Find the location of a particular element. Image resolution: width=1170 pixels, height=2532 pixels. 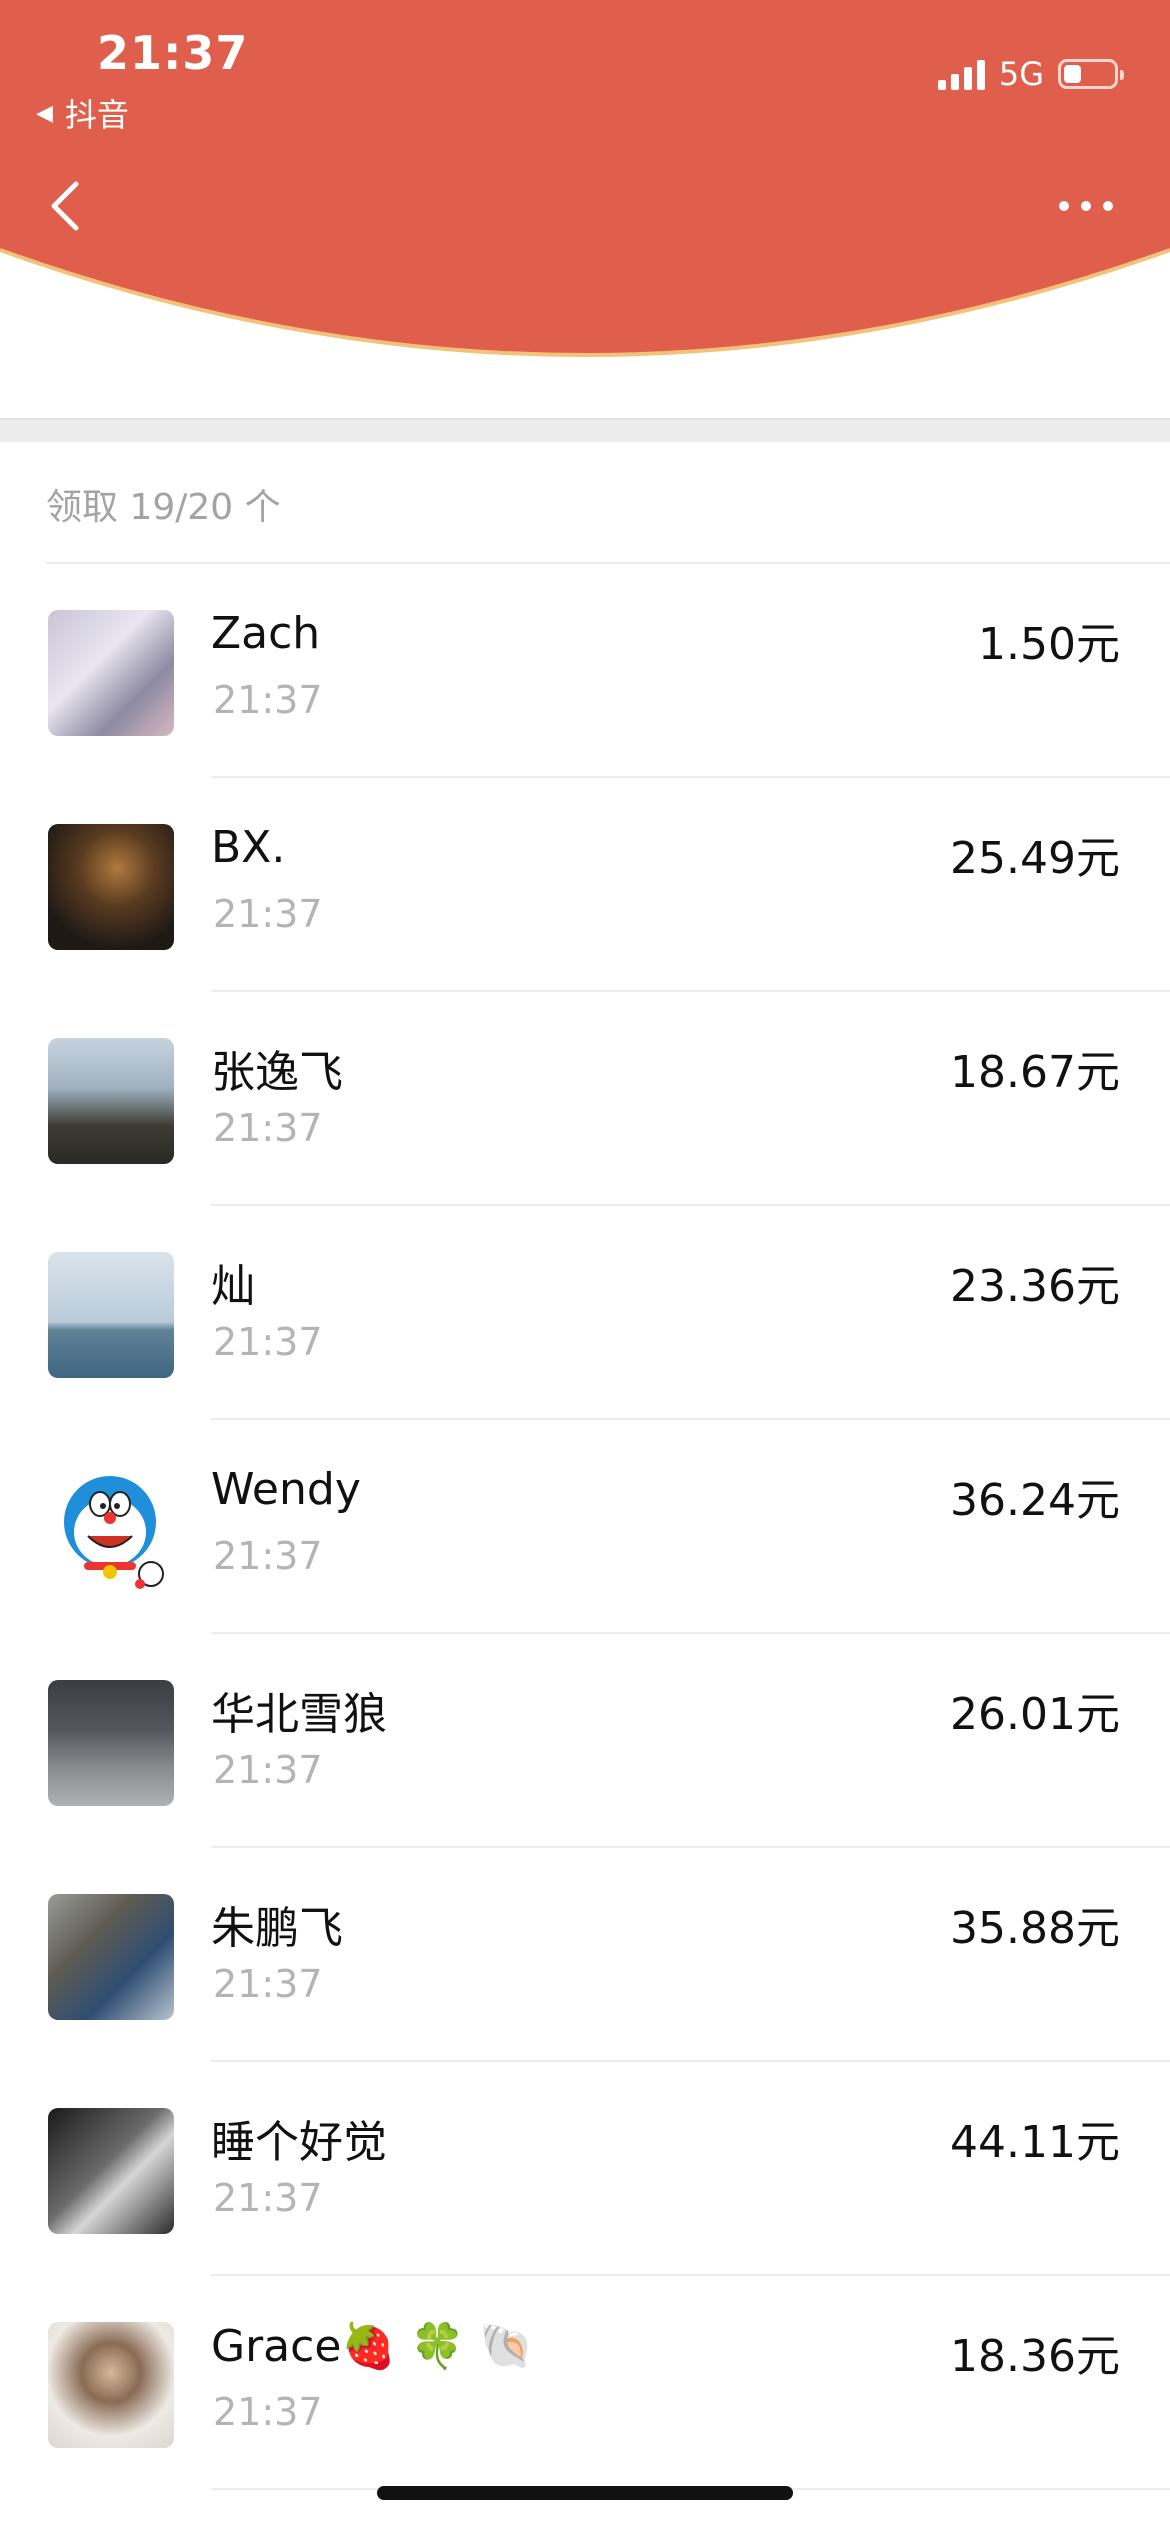

chevron-left-icon is located at coordinates (66, 206).